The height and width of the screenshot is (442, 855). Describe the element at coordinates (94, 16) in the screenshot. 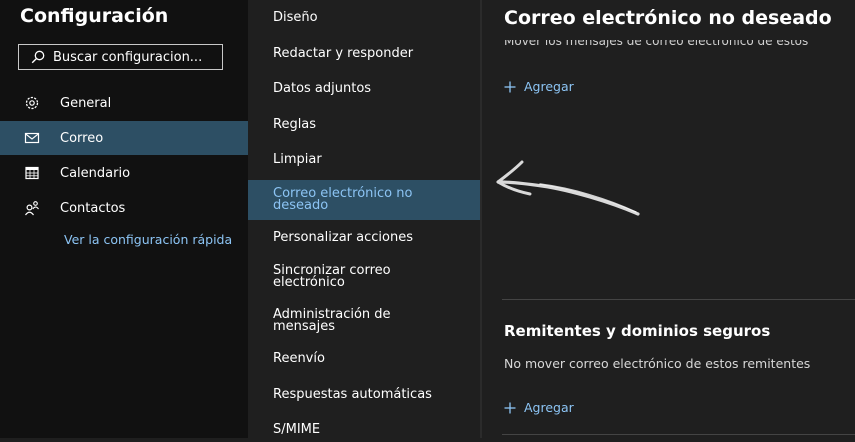

I see `settings-title: Configuración` at that location.